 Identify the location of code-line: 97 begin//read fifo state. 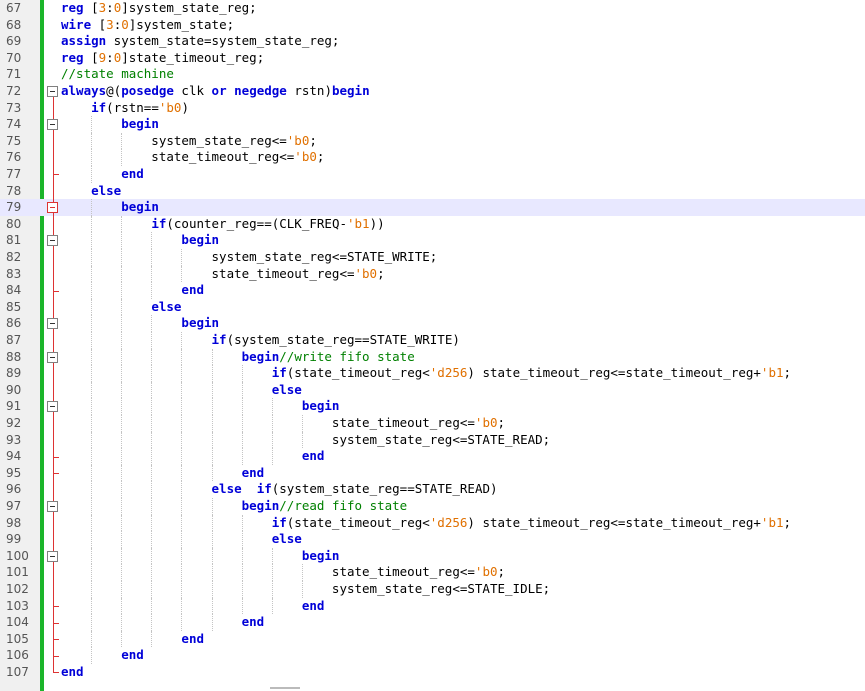
(432, 506).